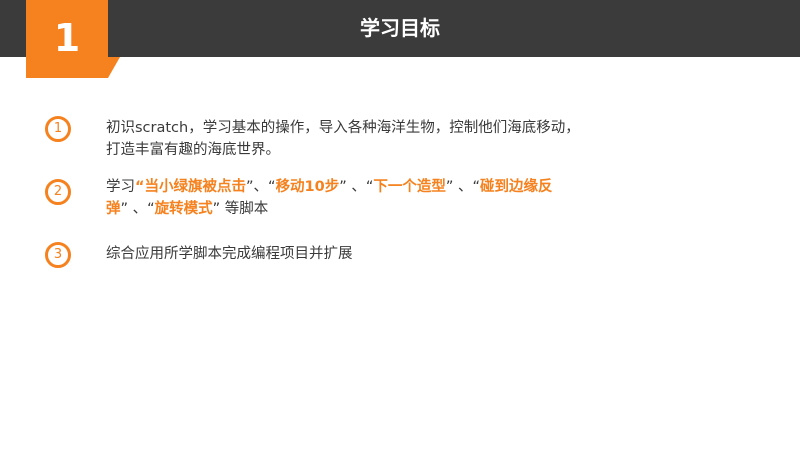  I want to click on item-2-sep-2: ” 、“, so click(356, 187).